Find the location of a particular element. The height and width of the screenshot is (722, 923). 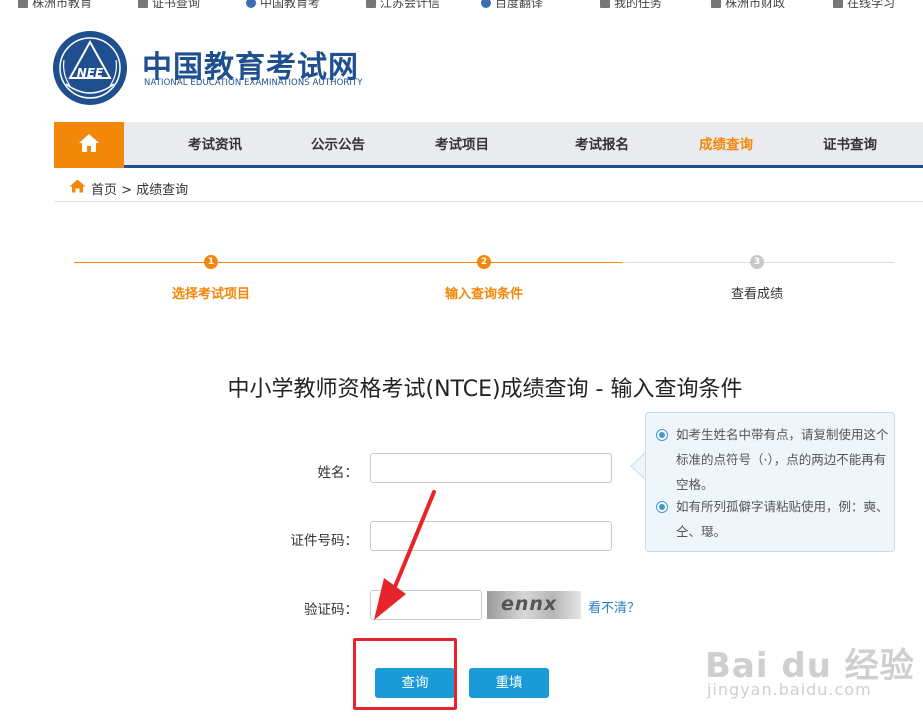

bookmark-item: 株洲市财政 is located at coordinates (748, 4).